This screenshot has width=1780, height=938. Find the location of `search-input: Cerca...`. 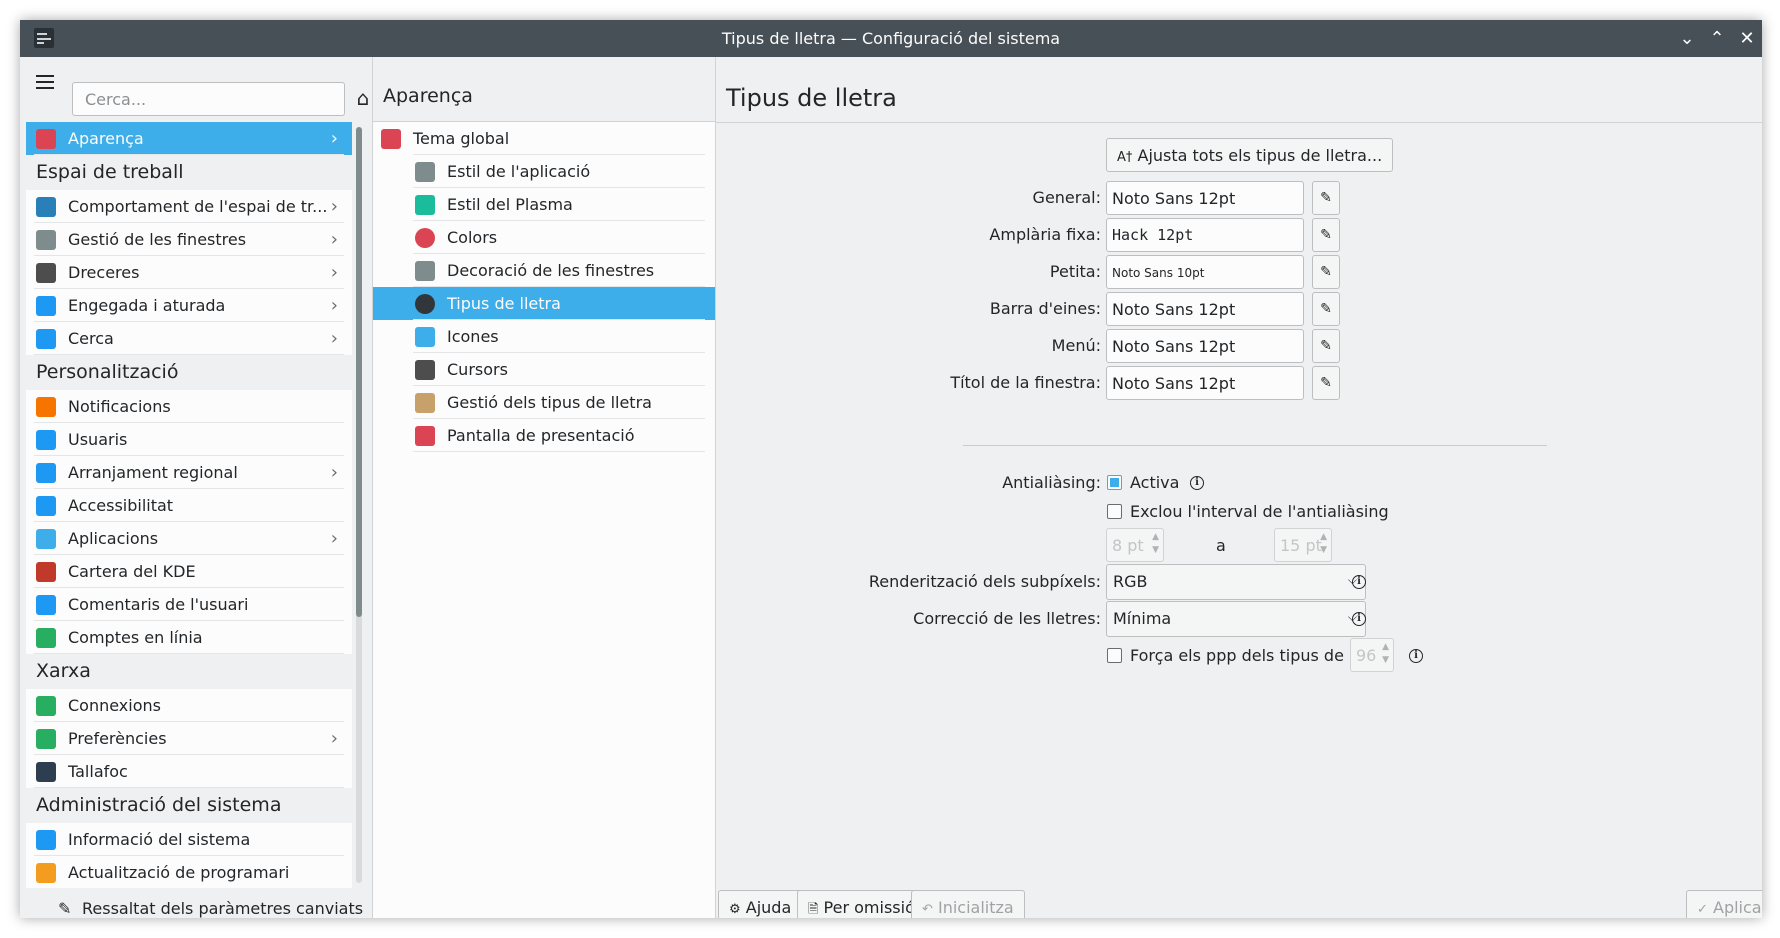

search-input: Cerca... is located at coordinates (208, 99).